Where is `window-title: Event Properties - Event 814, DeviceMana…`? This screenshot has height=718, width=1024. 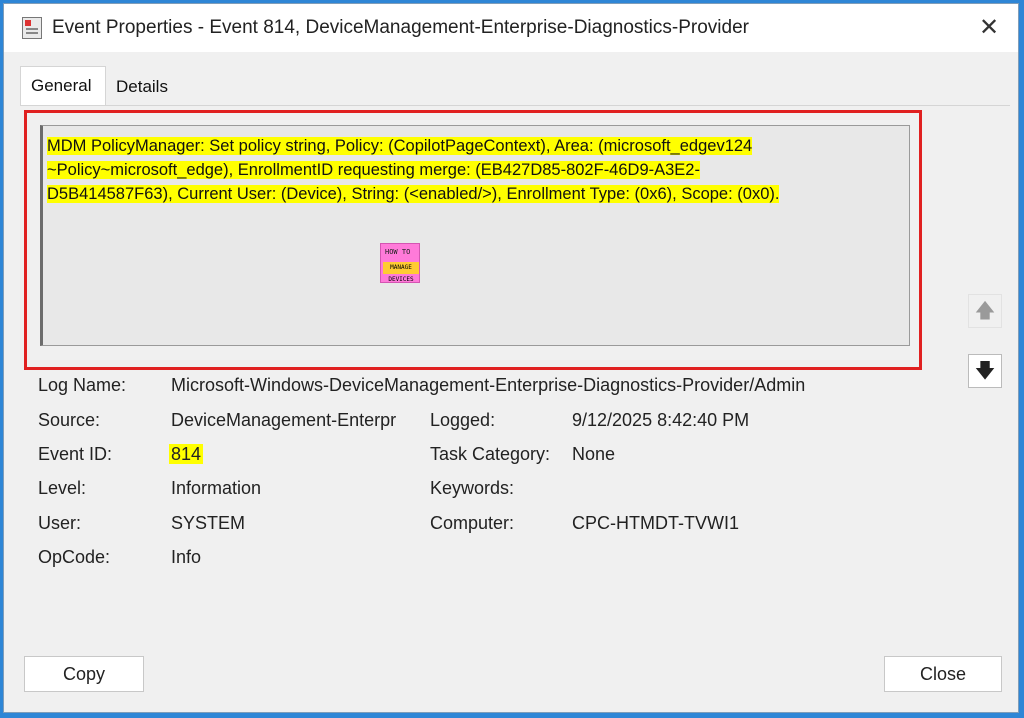
window-title: Event Properties - Event 814, DeviceMana… is located at coordinates (400, 27).